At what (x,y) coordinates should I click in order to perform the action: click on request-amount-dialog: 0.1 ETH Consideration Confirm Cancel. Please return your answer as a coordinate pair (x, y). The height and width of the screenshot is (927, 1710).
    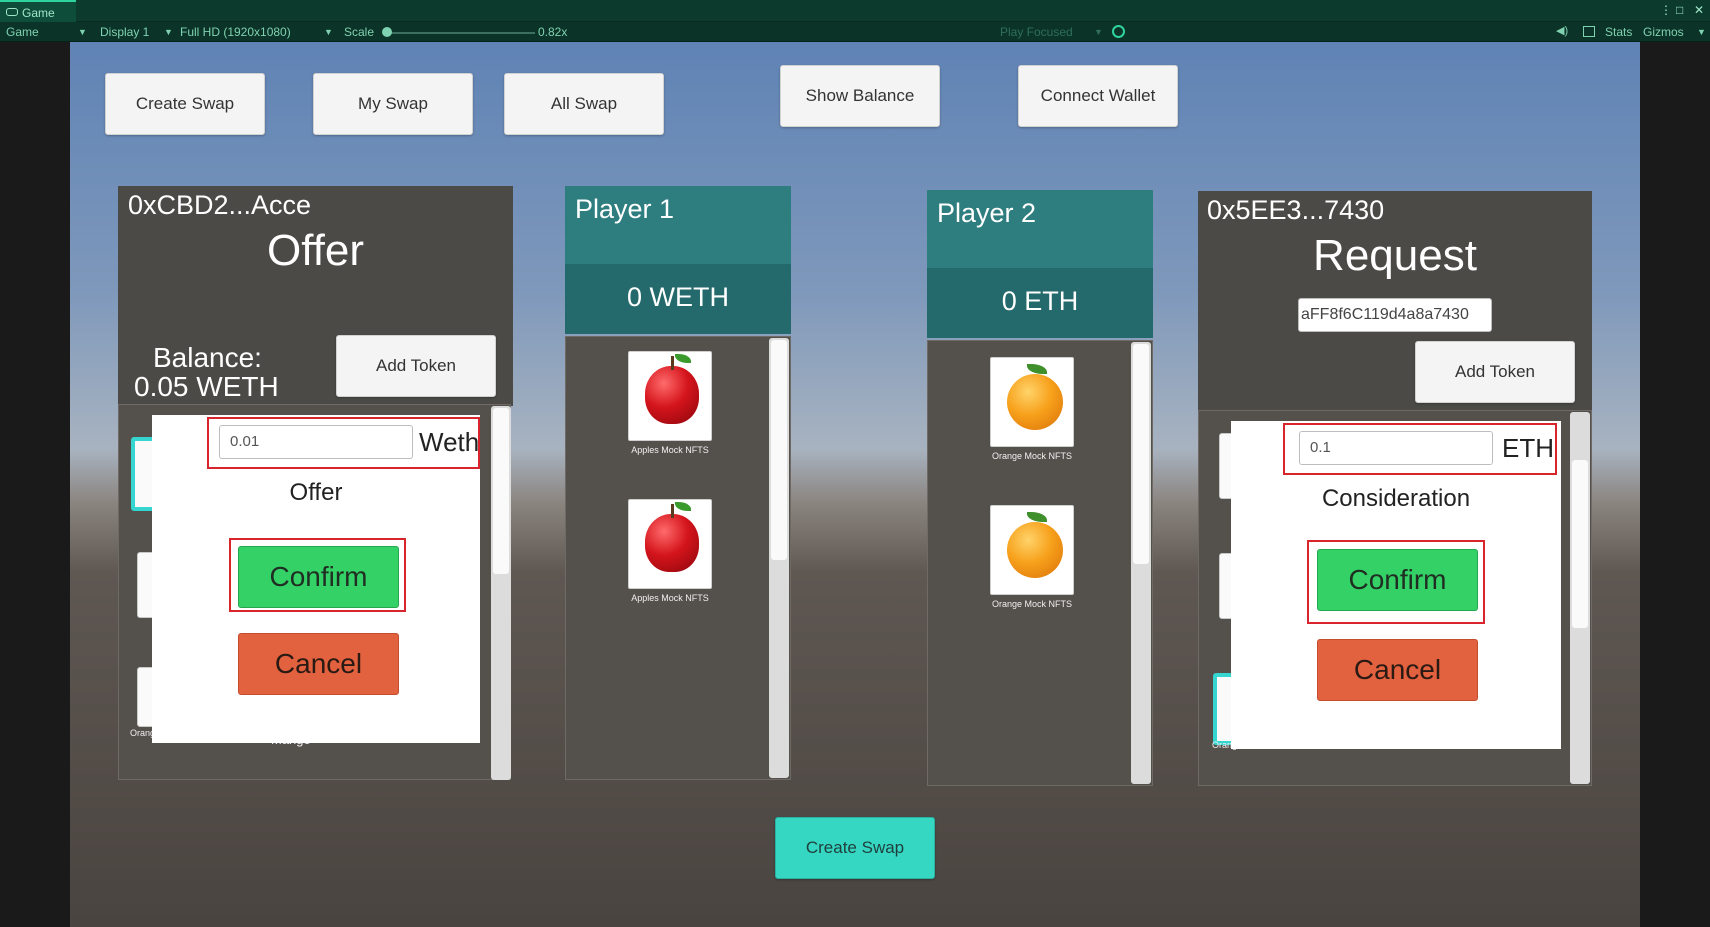
    Looking at the image, I should click on (1396, 585).